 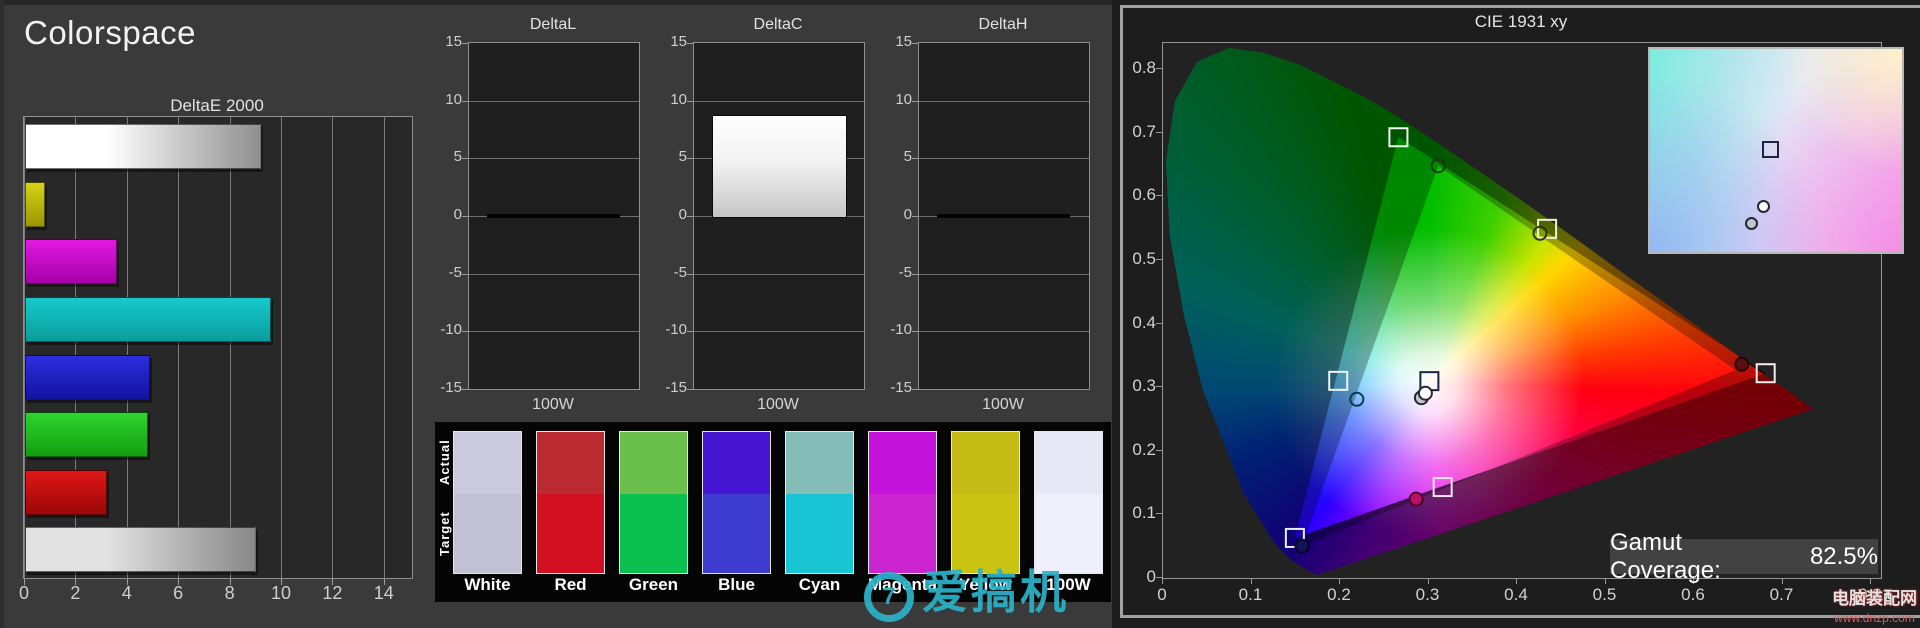 I want to click on swatch-label: Green, so click(x=653, y=584).